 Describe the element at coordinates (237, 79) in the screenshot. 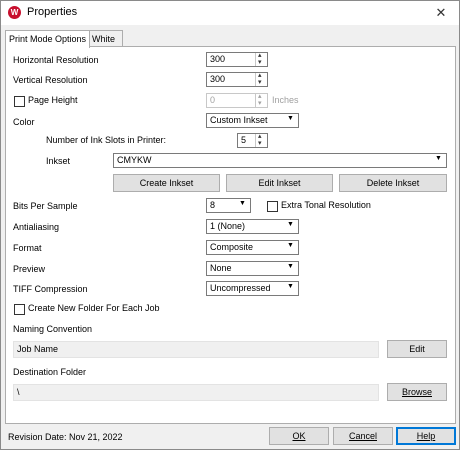

I see `vertical-resolution-spinner: 300` at that location.